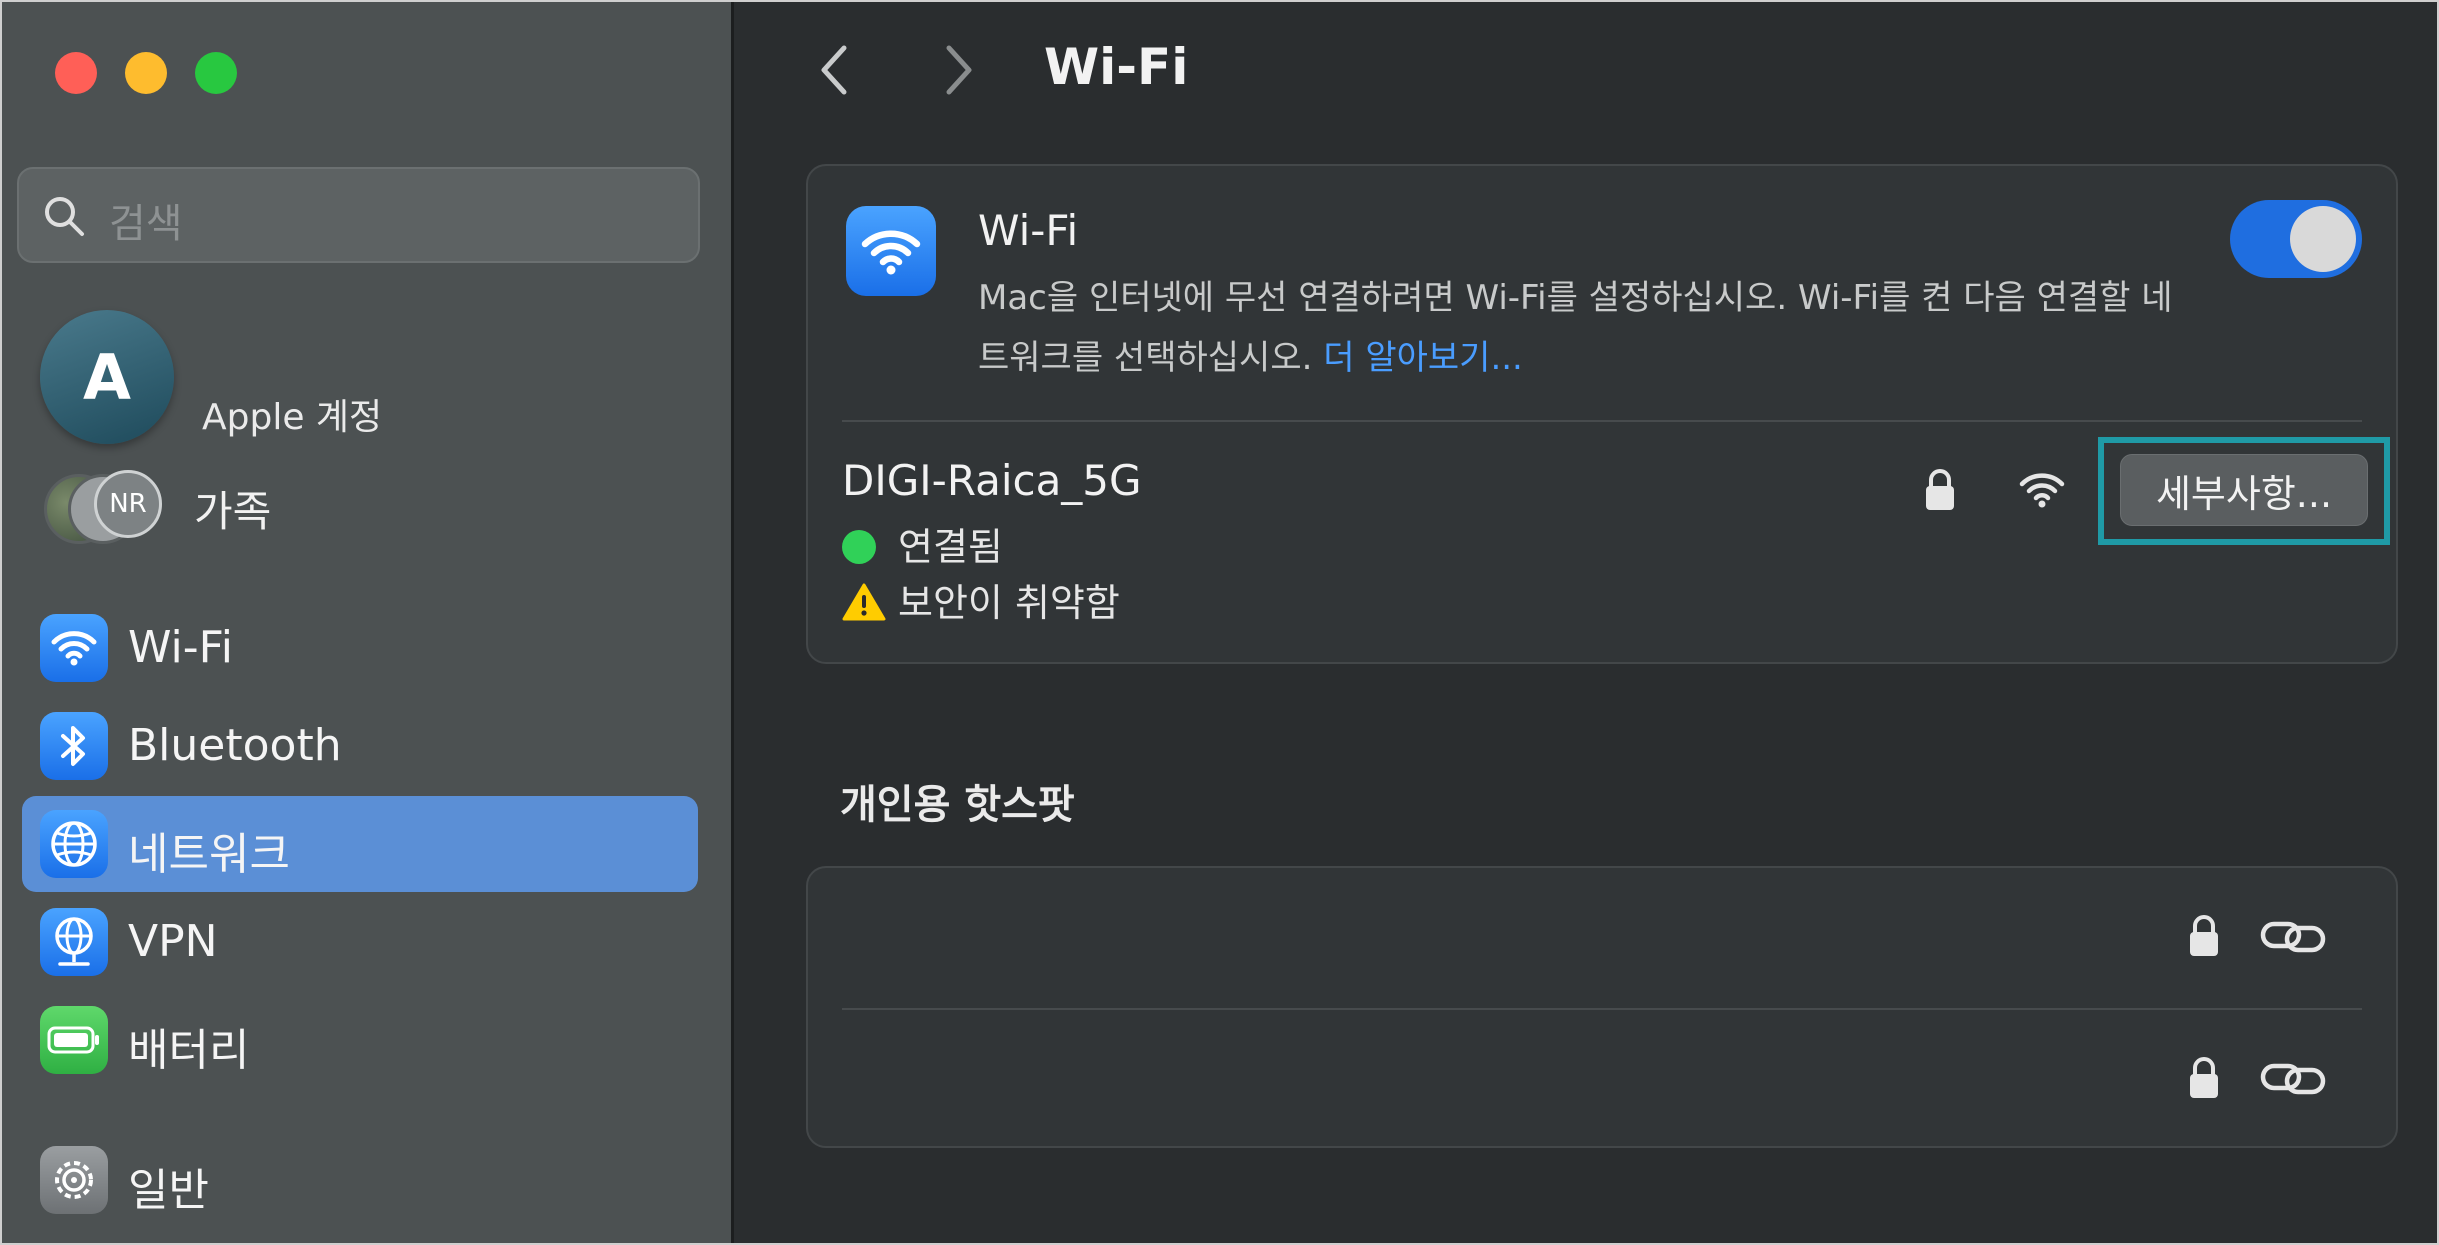 Image resolution: width=2439 pixels, height=1245 pixels. What do you see at coordinates (74, 1040) in the screenshot?
I see `battery-icon` at bounding box center [74, 1040].